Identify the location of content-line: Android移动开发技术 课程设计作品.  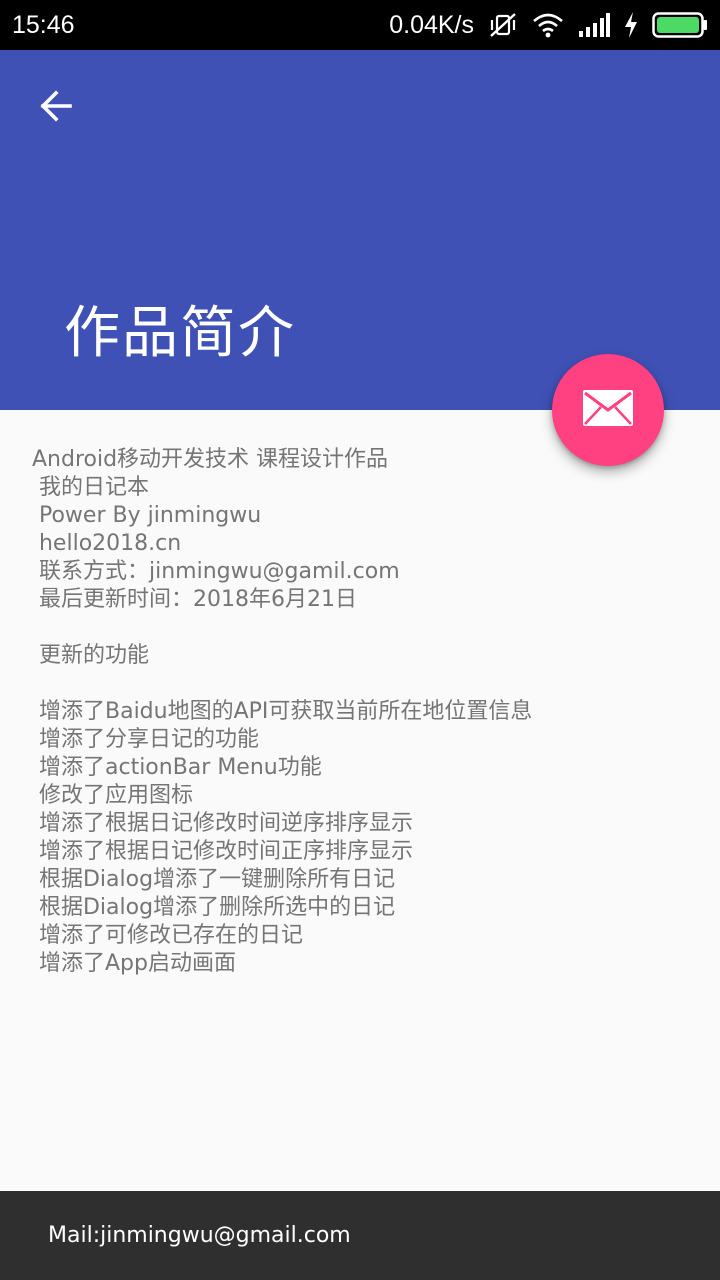
(210, 459).